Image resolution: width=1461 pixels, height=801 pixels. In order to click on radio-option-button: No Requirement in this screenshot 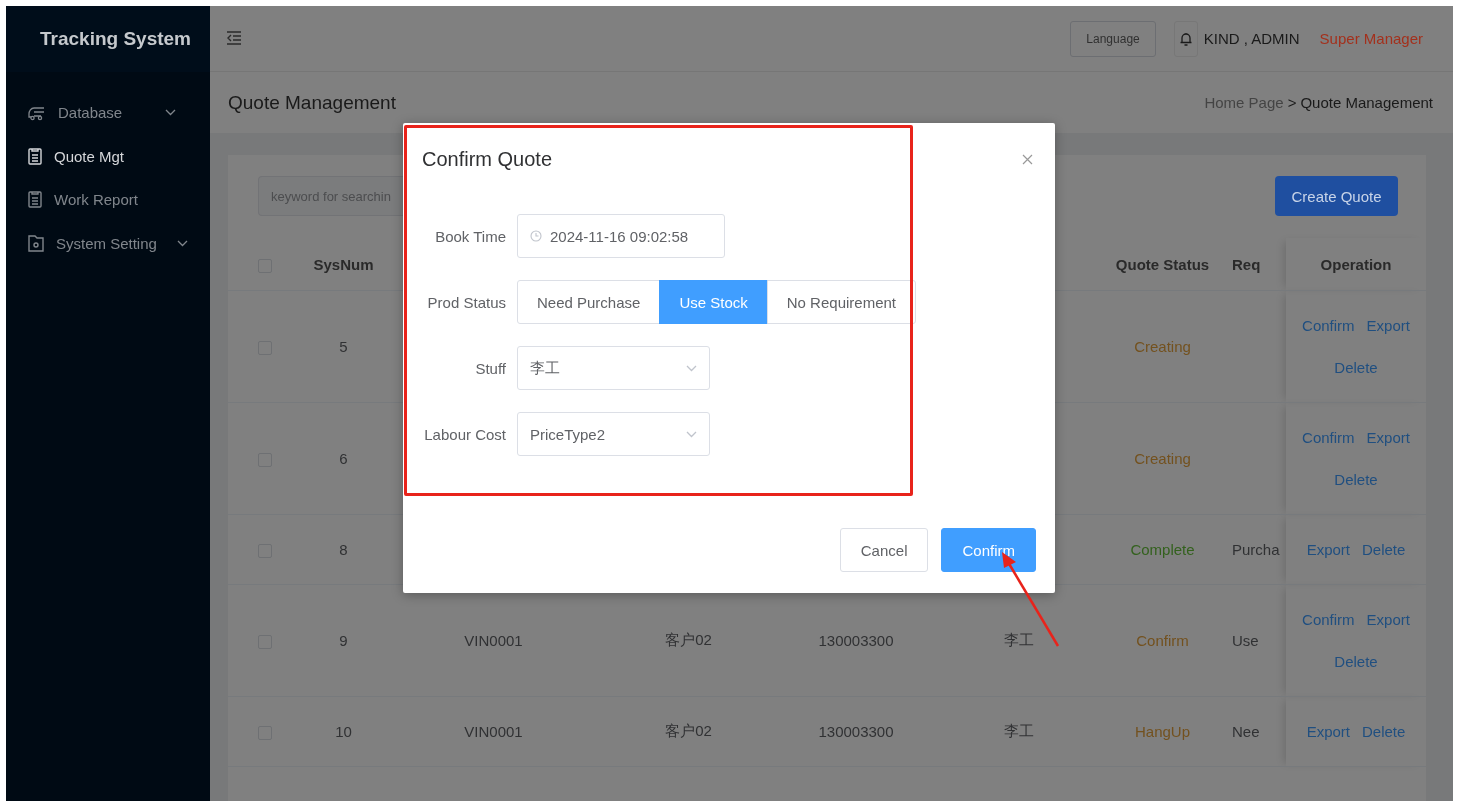, I will do `click(841, 302)`.